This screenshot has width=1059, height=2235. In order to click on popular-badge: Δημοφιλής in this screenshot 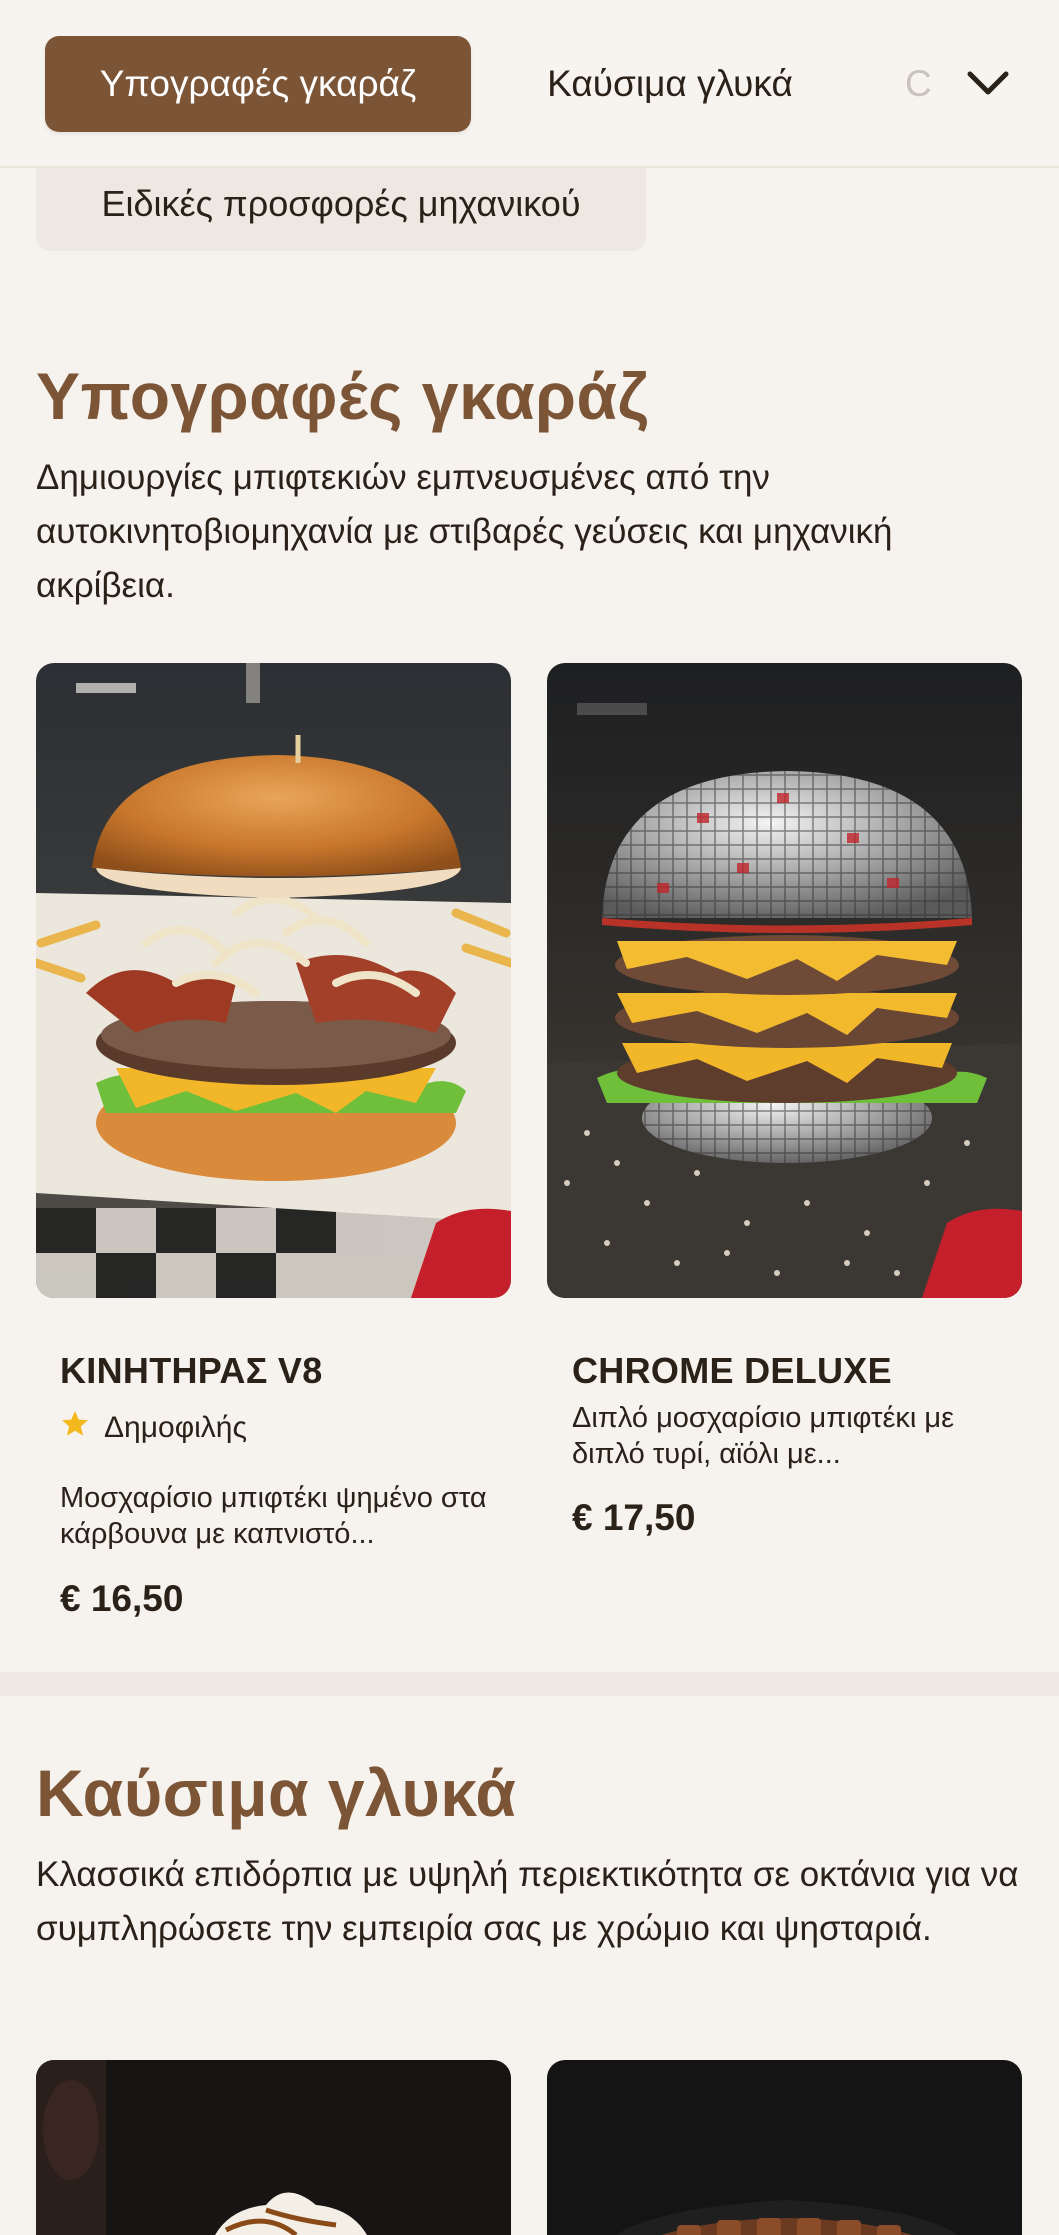, I will do `click(153, 1428)`.